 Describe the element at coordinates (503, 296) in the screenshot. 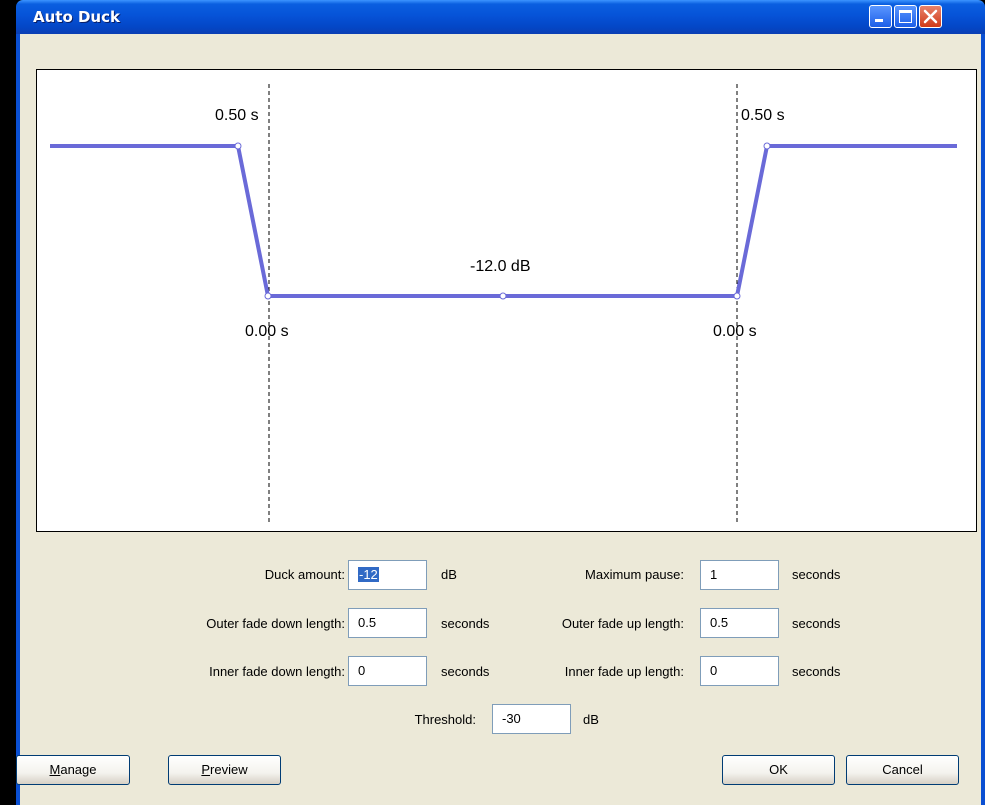

I see `duck-amount-handle` at that location.